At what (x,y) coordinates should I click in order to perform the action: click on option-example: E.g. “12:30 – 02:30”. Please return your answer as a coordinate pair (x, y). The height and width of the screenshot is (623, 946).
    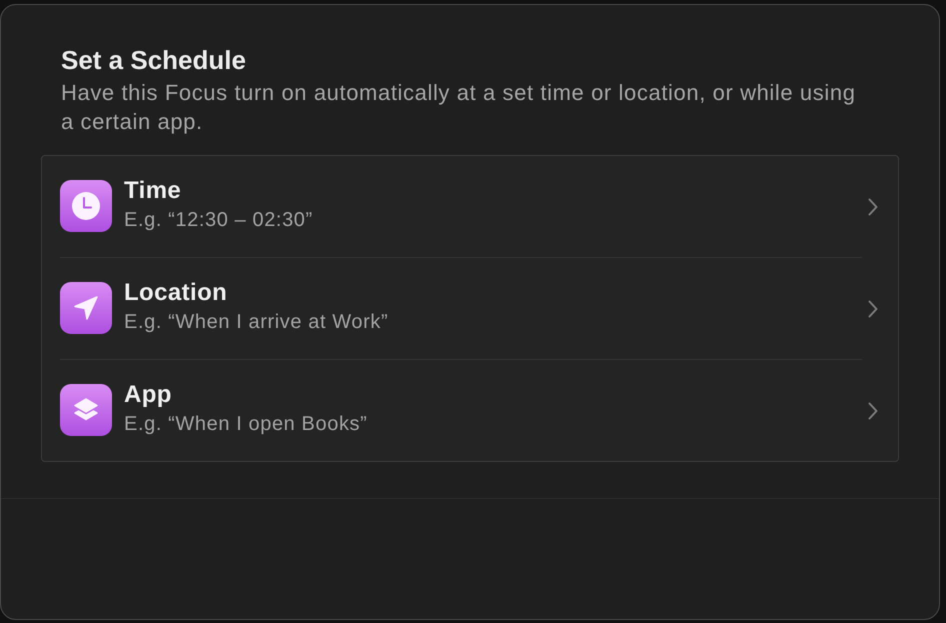
    Looking at the image, I should click on (218, 220).